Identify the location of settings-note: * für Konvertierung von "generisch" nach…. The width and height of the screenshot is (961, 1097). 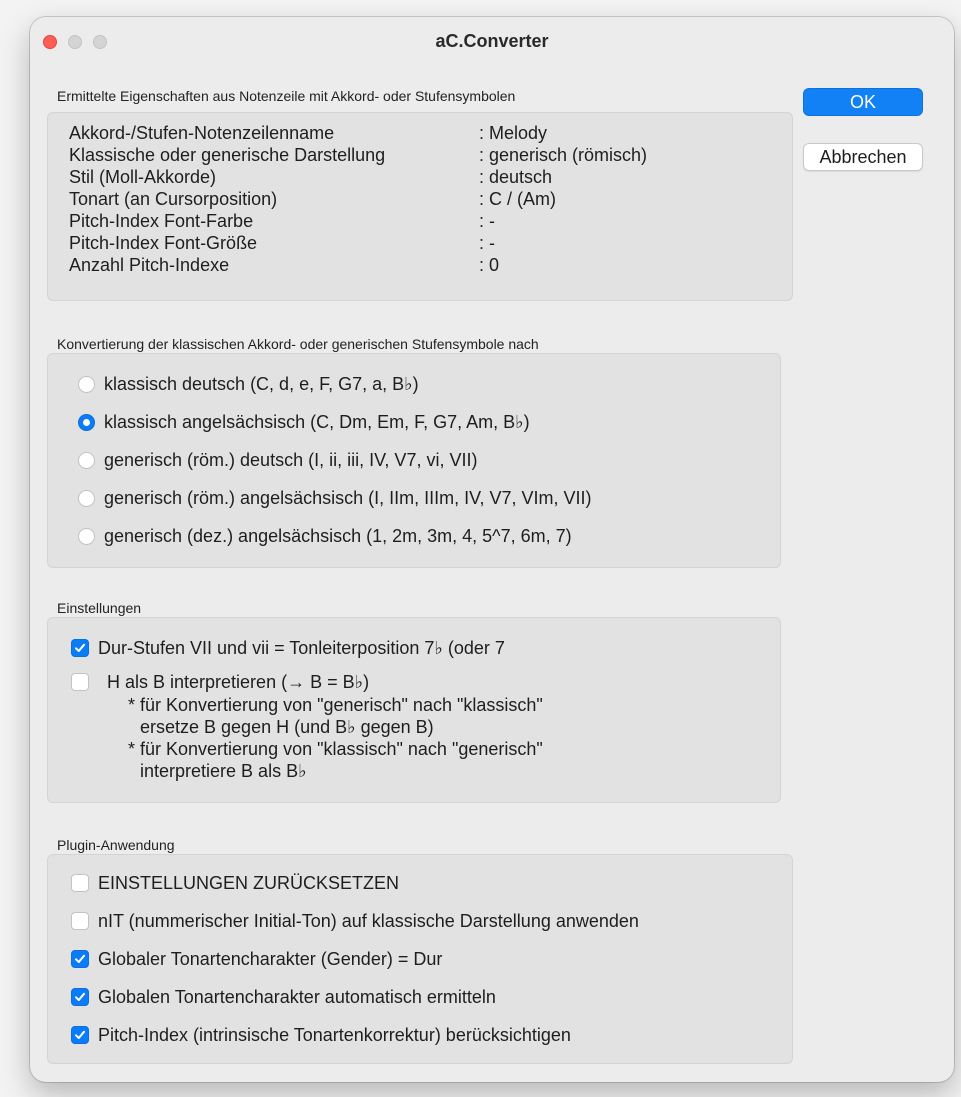
(335, 705).